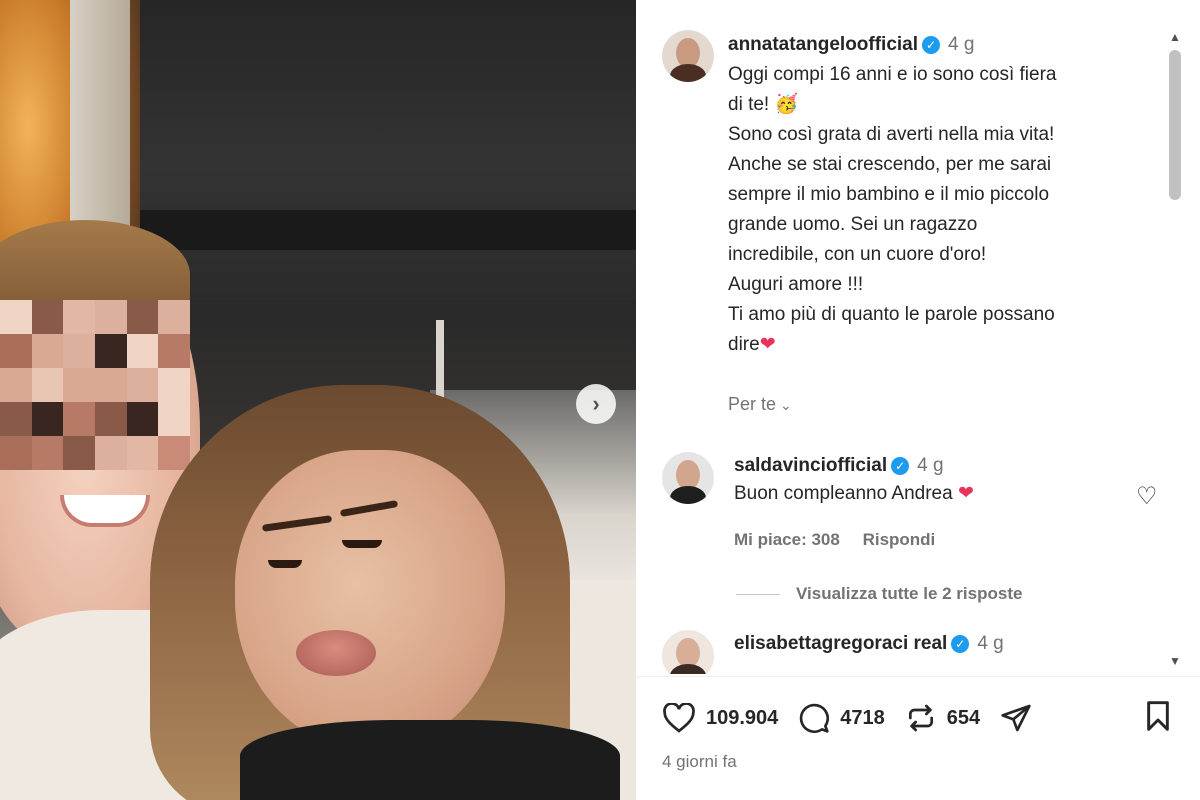 This screenshot has width=1200, height=800. Describe the element at coordinates (899, 539) in the screenshot. I see `comment-reply-button: Rispondi` at that location.